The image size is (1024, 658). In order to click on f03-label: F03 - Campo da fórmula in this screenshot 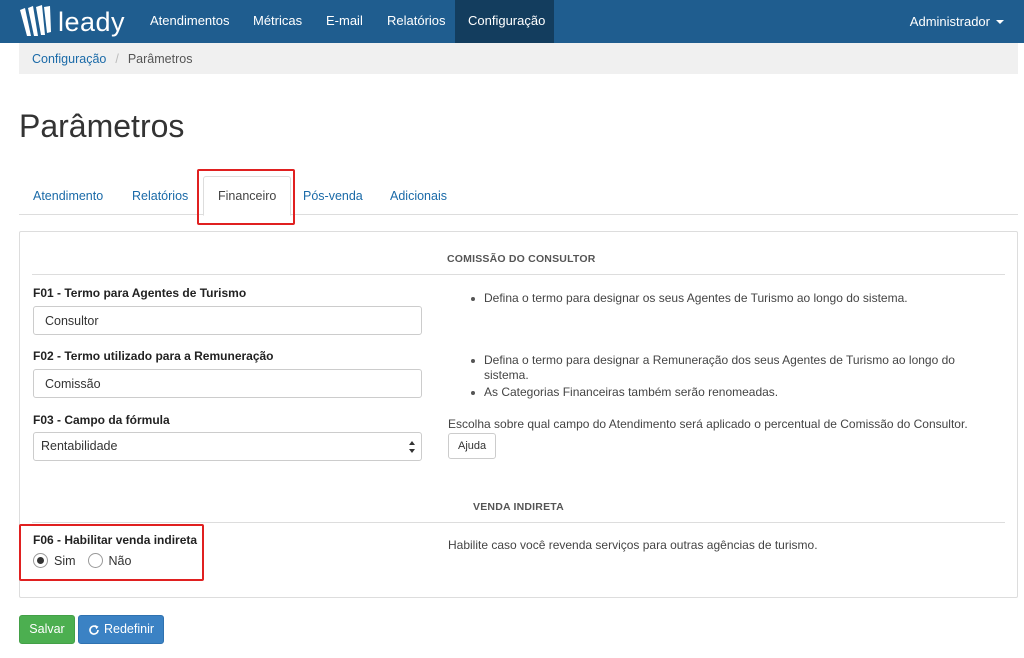, I will do `click(101, 420)`.